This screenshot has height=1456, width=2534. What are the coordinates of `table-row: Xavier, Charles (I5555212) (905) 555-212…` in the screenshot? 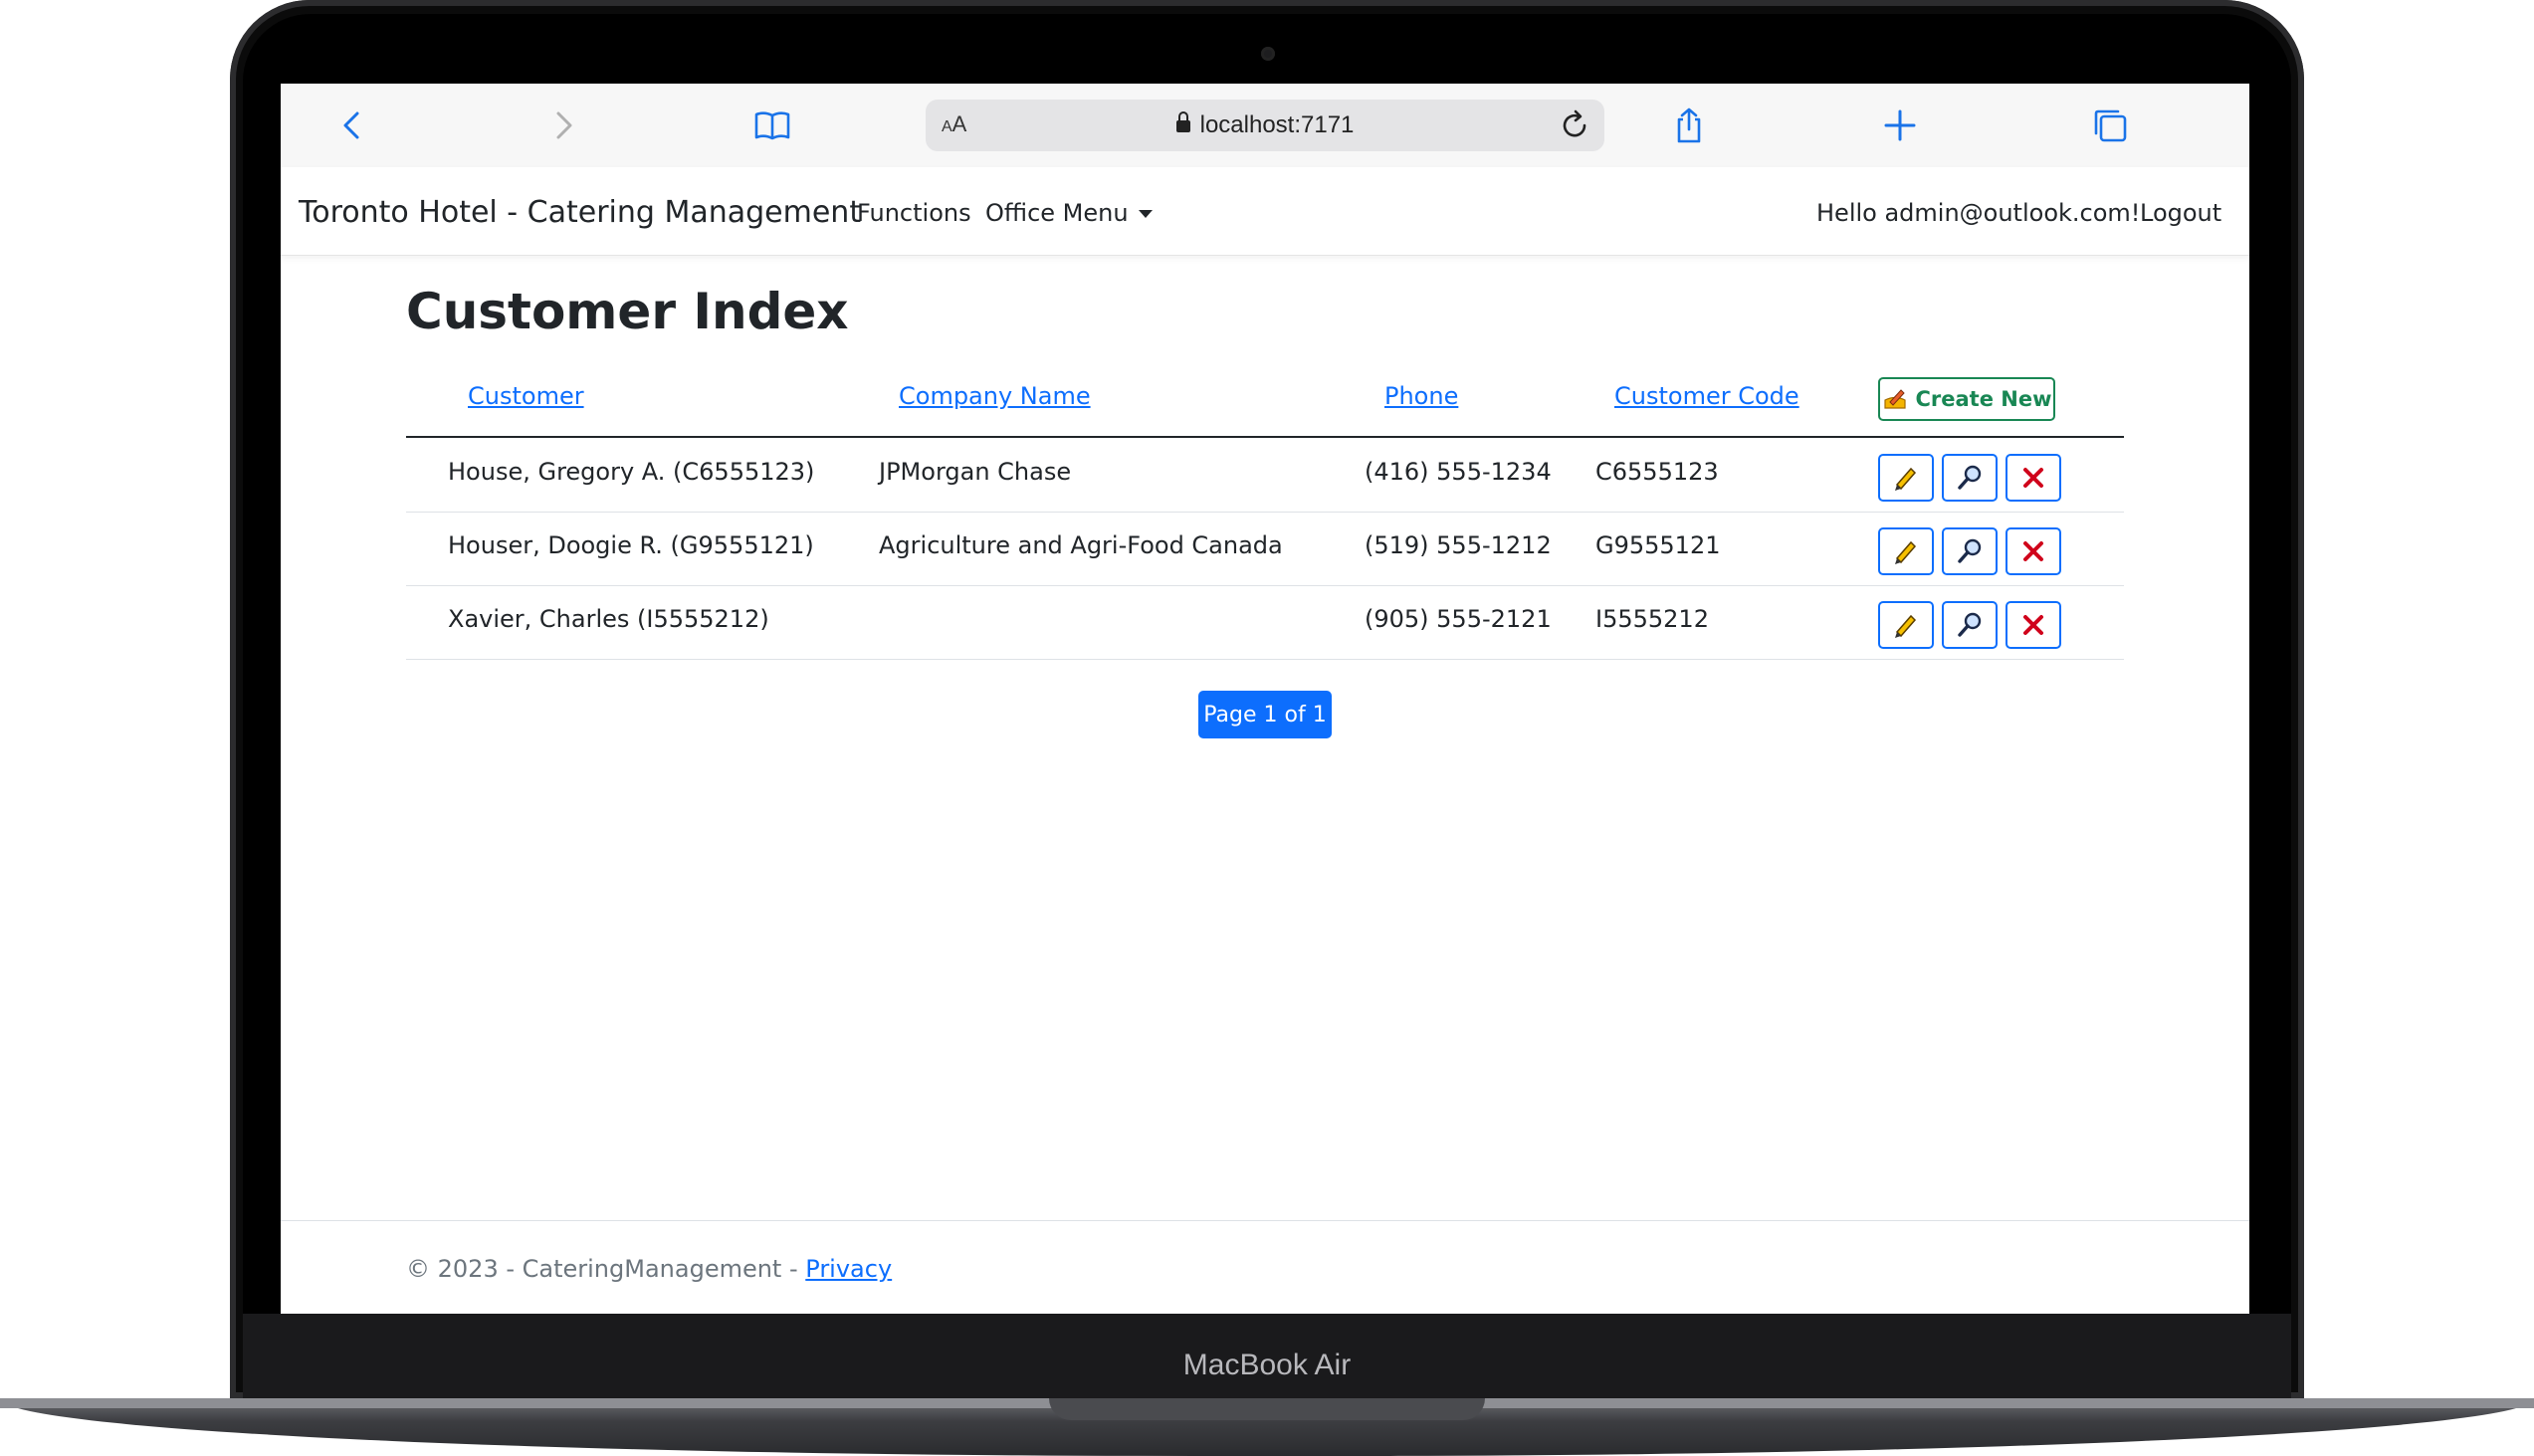 It's located at (1265, 622).